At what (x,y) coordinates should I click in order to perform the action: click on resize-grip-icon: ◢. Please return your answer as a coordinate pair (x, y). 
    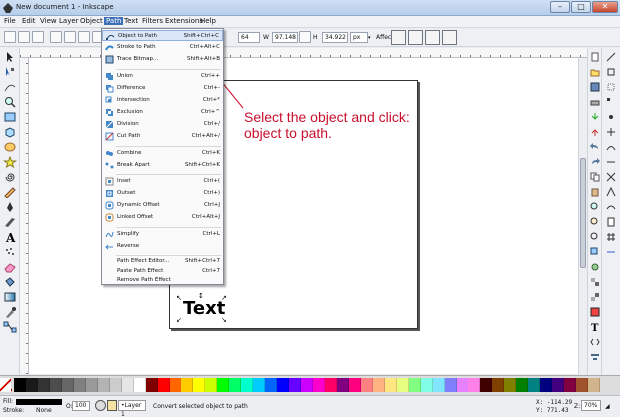
    Looking at the image, I should click on (607, 406).